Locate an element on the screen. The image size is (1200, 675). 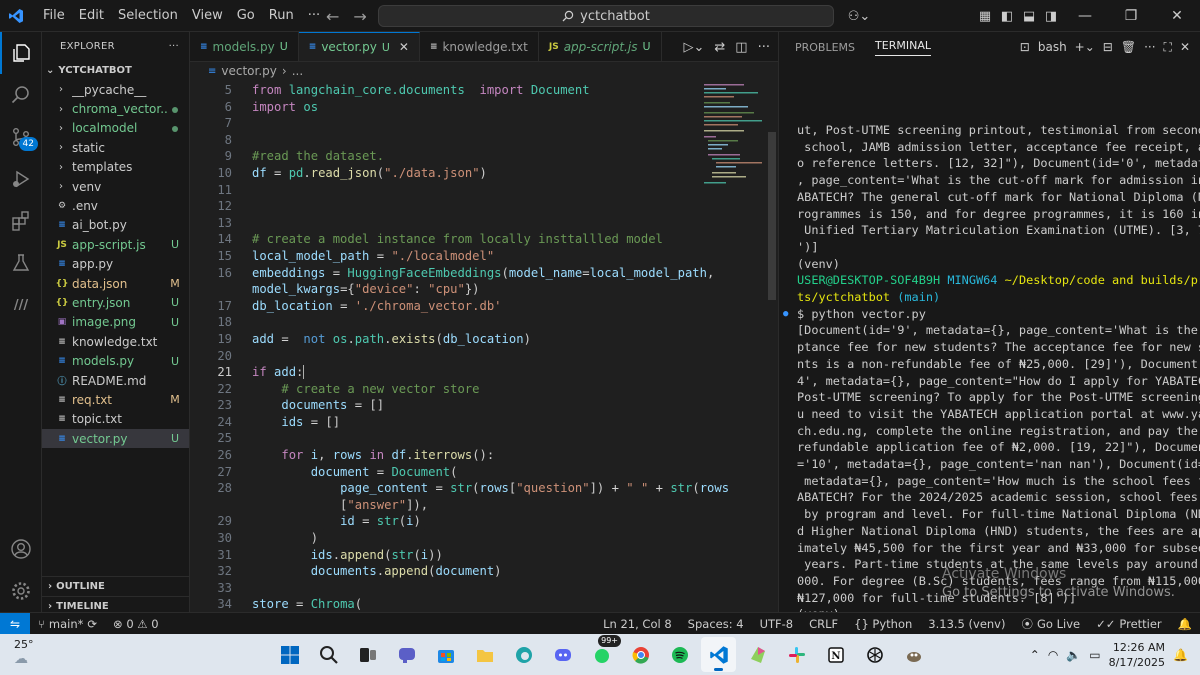
explorer-item: ≡ app.py is located at coordinates (115, 264).